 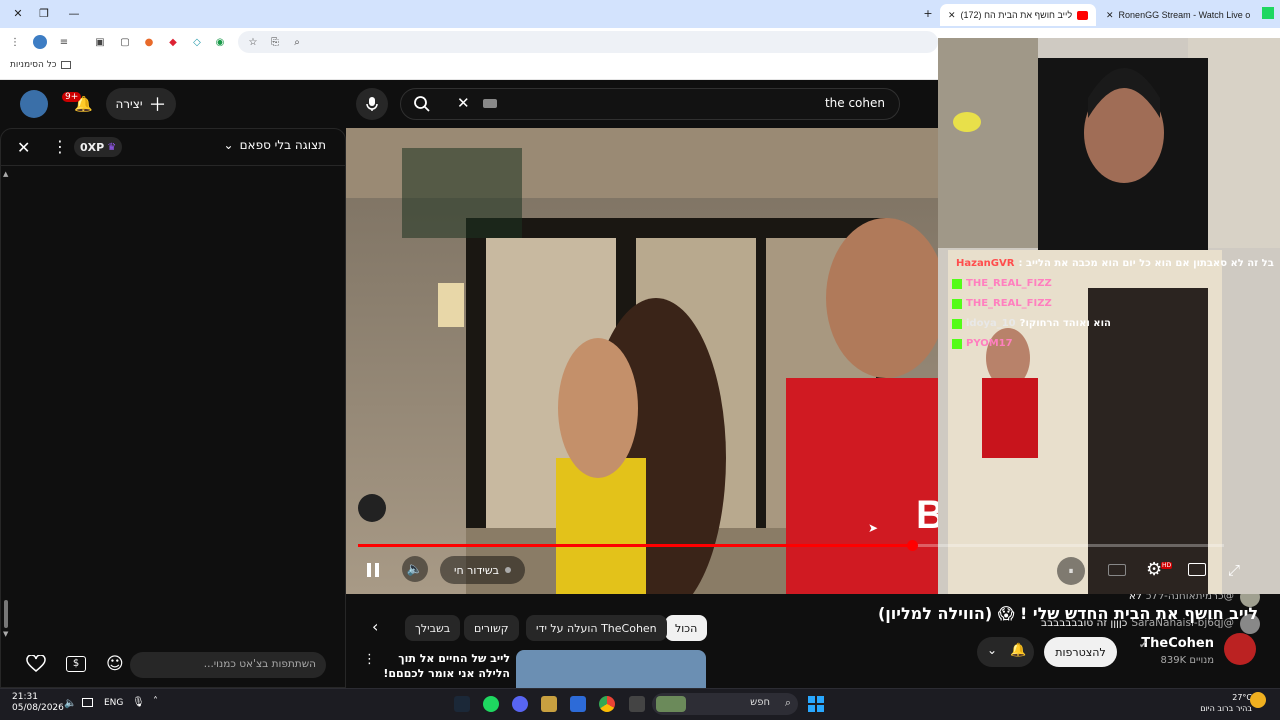 What do you see at coordinates (607, 704) in the screenshot?
I see `chrome-icon` at bounding box center [607, 704].